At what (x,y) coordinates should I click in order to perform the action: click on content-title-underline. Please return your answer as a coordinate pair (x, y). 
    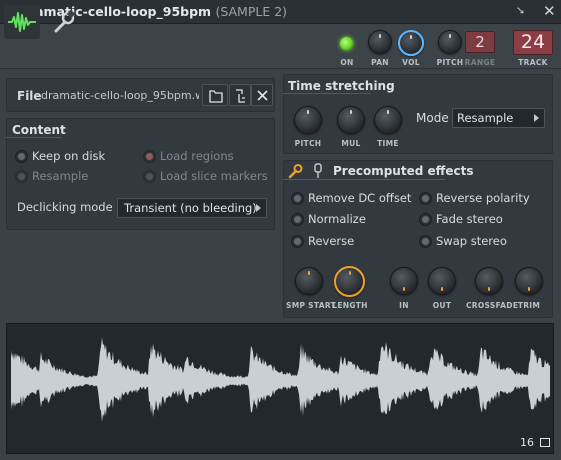
    Looking at the image, I should click on (34, 137).